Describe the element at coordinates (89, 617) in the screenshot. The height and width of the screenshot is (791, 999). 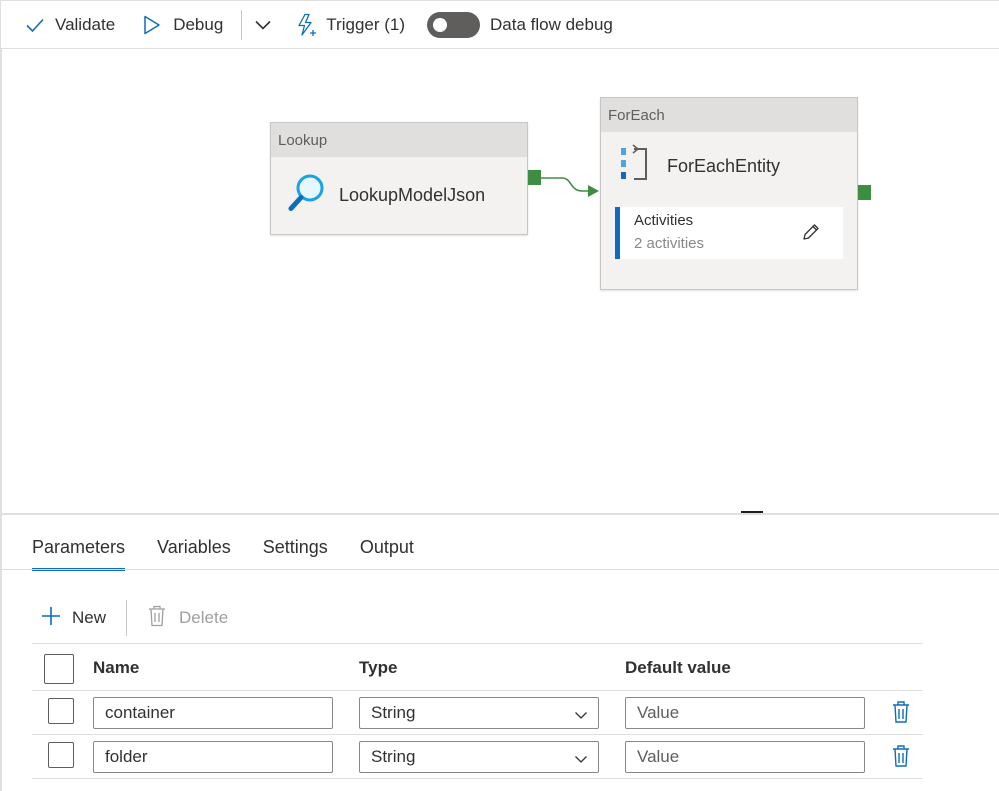
I see `new-label: New` at that location.